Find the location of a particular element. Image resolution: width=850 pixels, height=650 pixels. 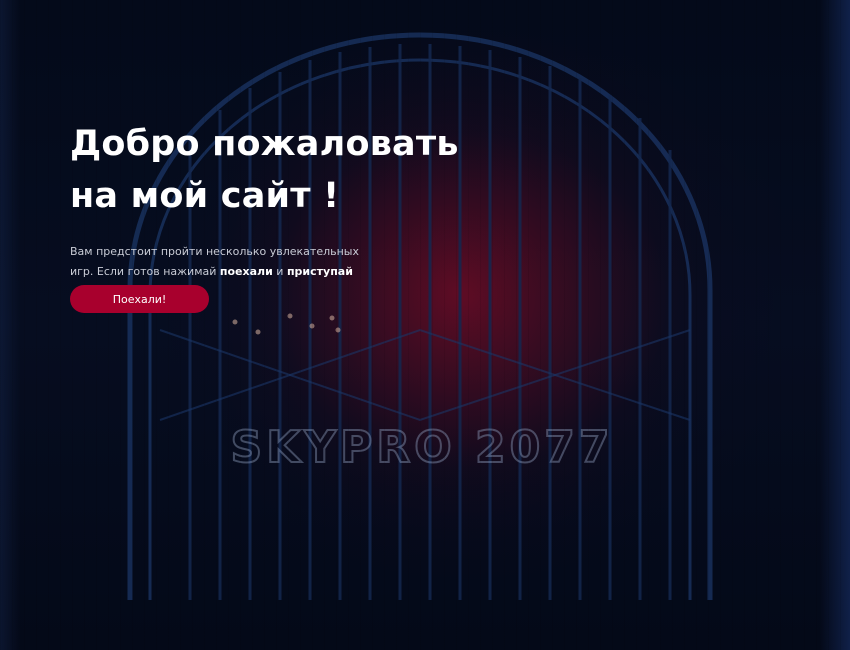

right-wall-glow is located at coordinates (835, 325).